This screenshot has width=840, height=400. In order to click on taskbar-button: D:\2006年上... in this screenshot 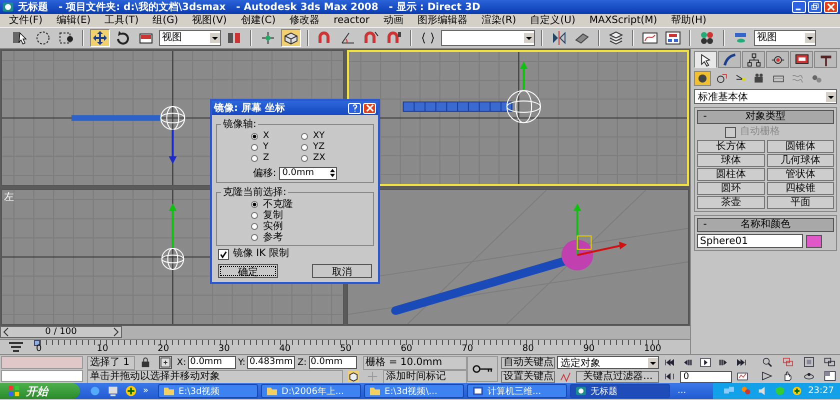, I will do `click(310, 391)`.